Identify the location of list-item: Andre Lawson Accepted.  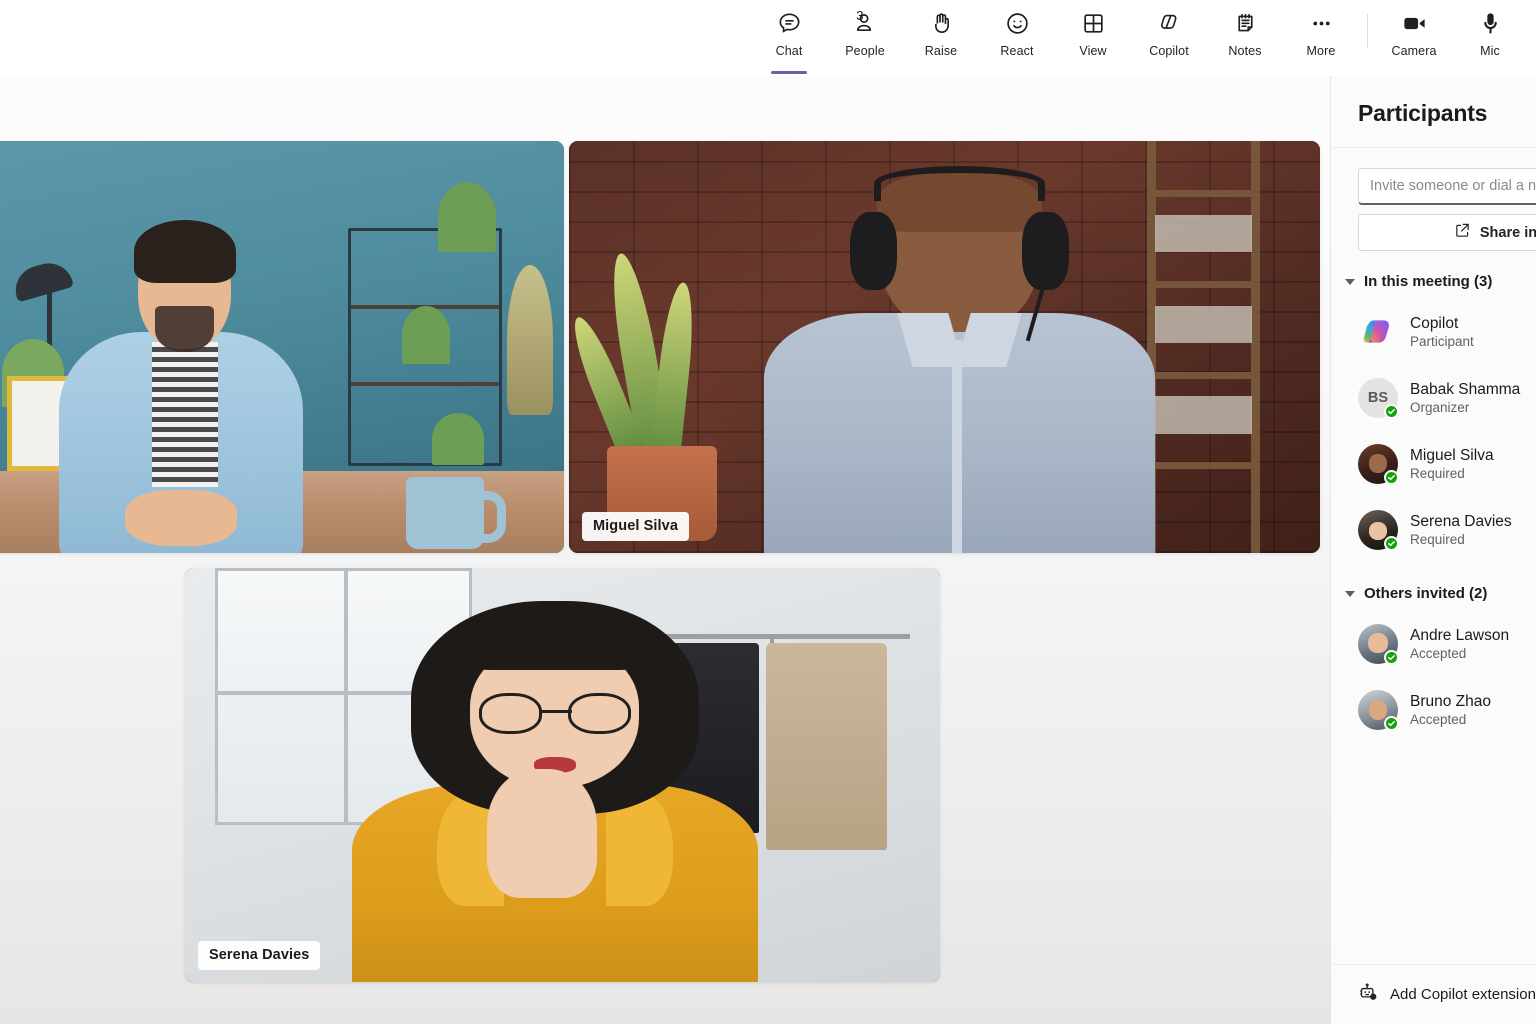
(1433, 644).